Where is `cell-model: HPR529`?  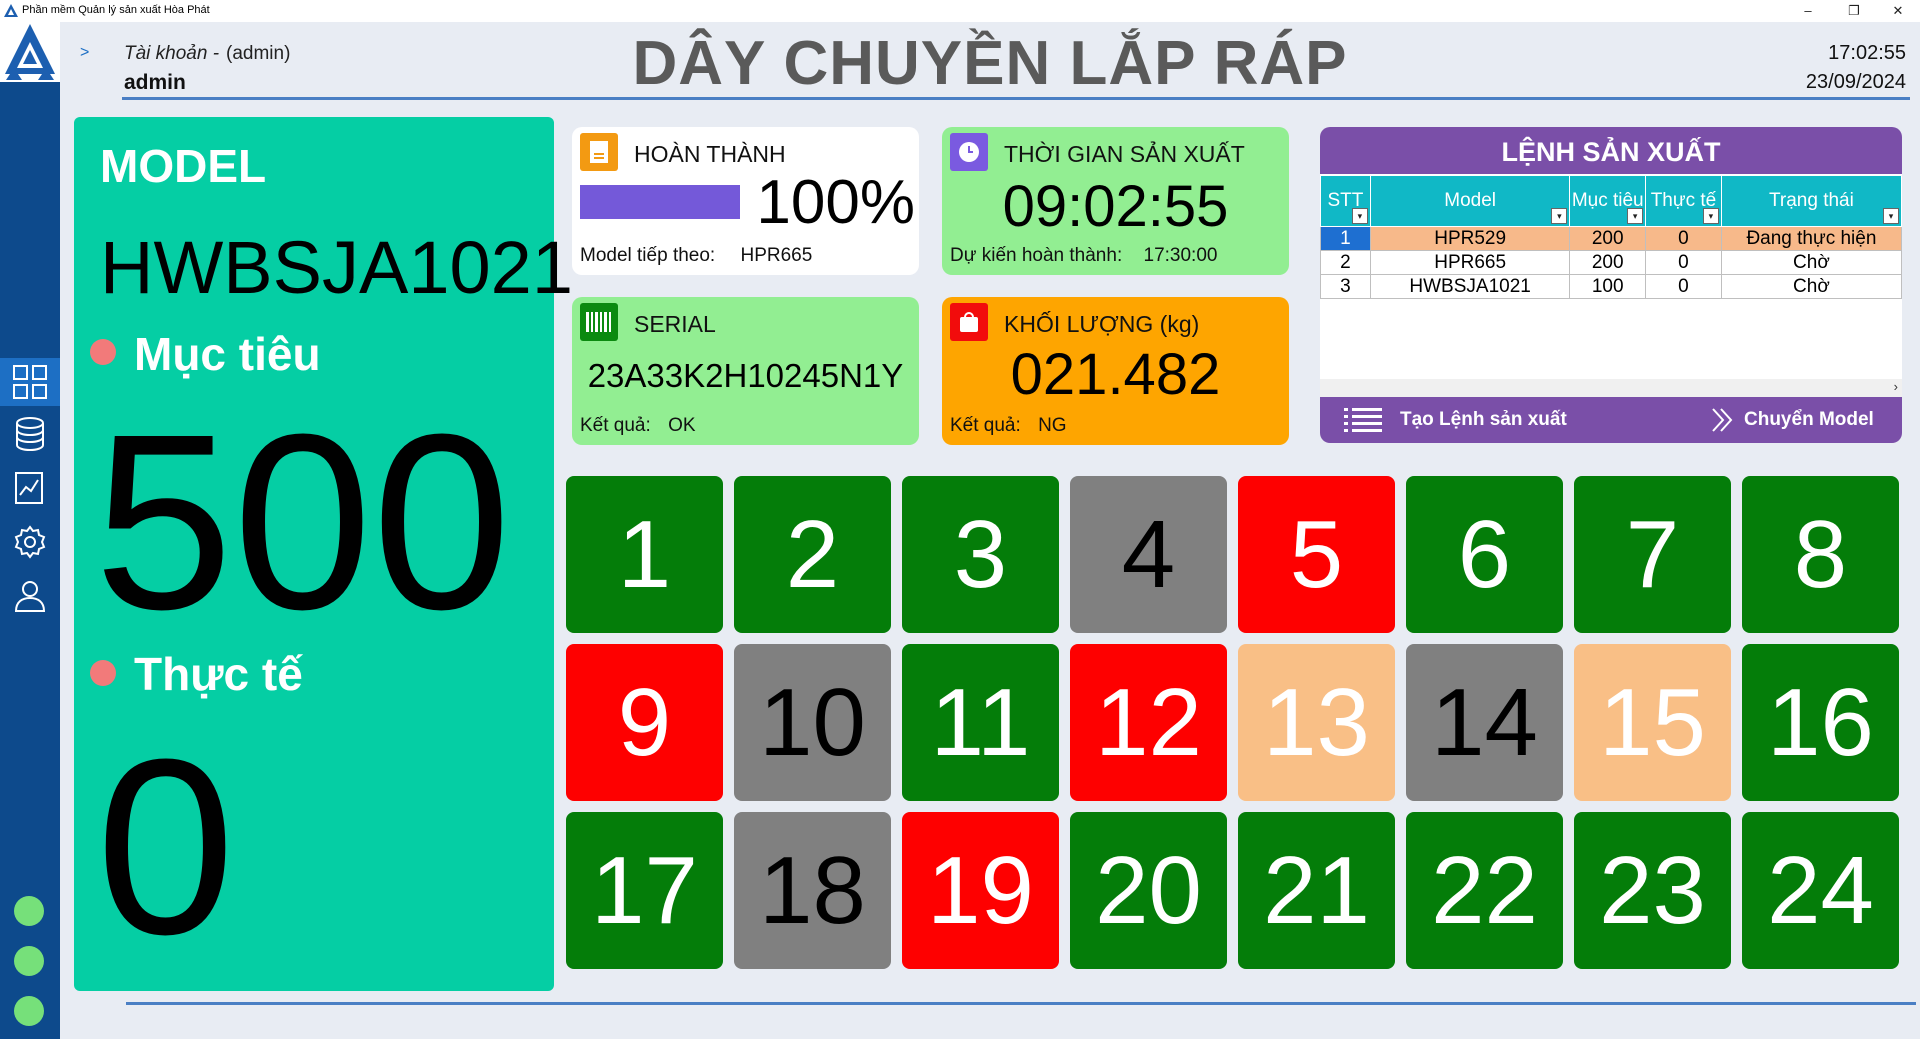 cell-model: HPR529 is located at coordinates (1470, 238).